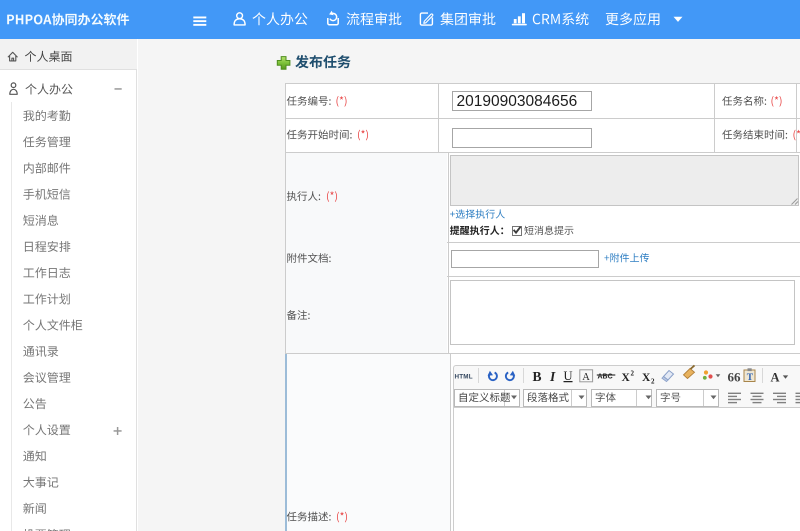 The image size is (800, 531). What do you see at coordinates (537, 376) in the screenshot?
I see `svg-text: B` at bounding box center [537, 376].